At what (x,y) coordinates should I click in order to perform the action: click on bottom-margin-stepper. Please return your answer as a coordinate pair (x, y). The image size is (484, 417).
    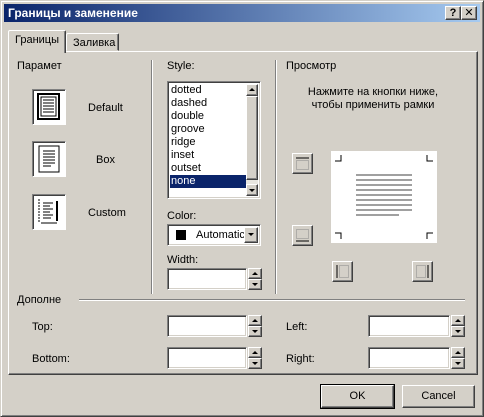
    Looking at the image, I should click on (255, 358).